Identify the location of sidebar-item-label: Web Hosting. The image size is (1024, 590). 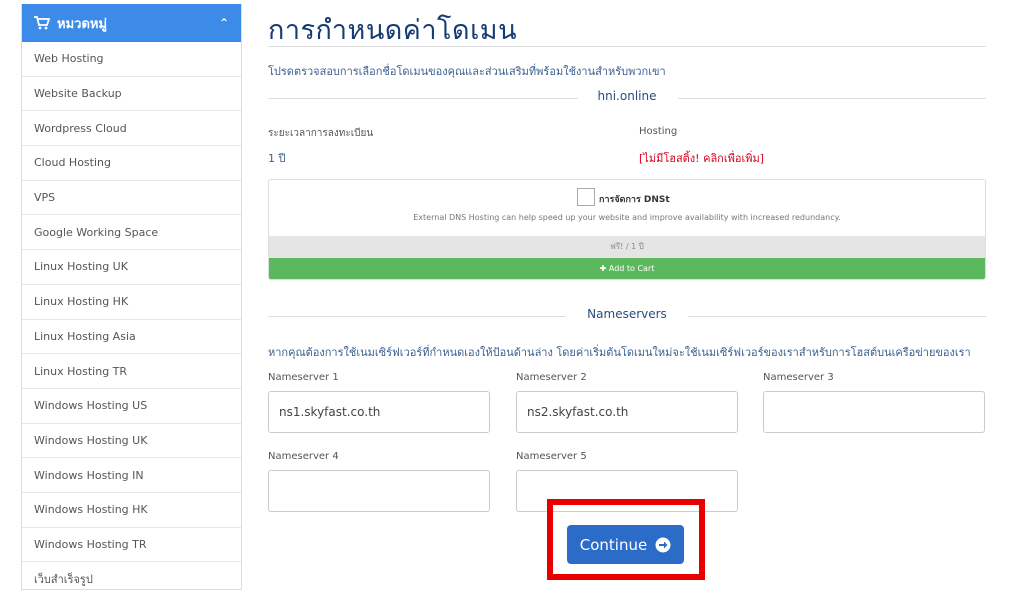
(69, 59).